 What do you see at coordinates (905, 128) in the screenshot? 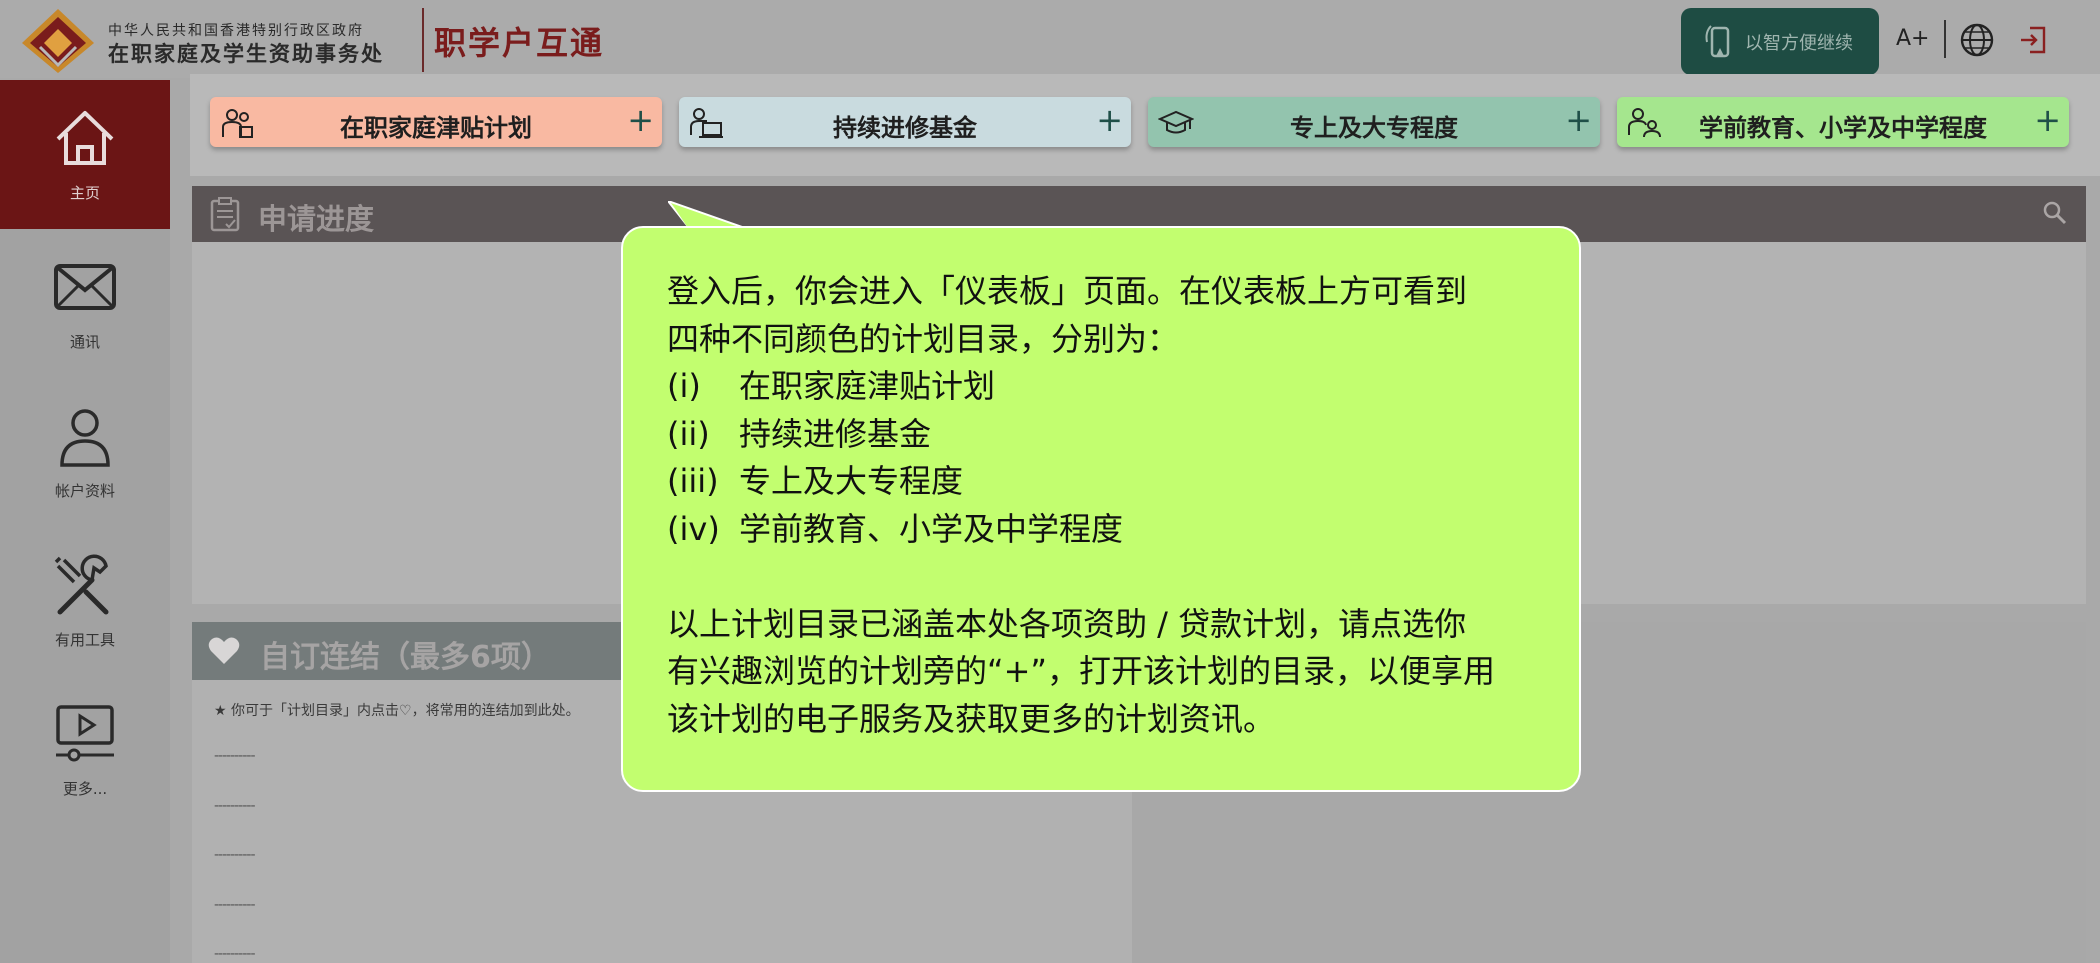
I see `scheme-tab-label: 持续进修基金` at bounding box center [905, 128].